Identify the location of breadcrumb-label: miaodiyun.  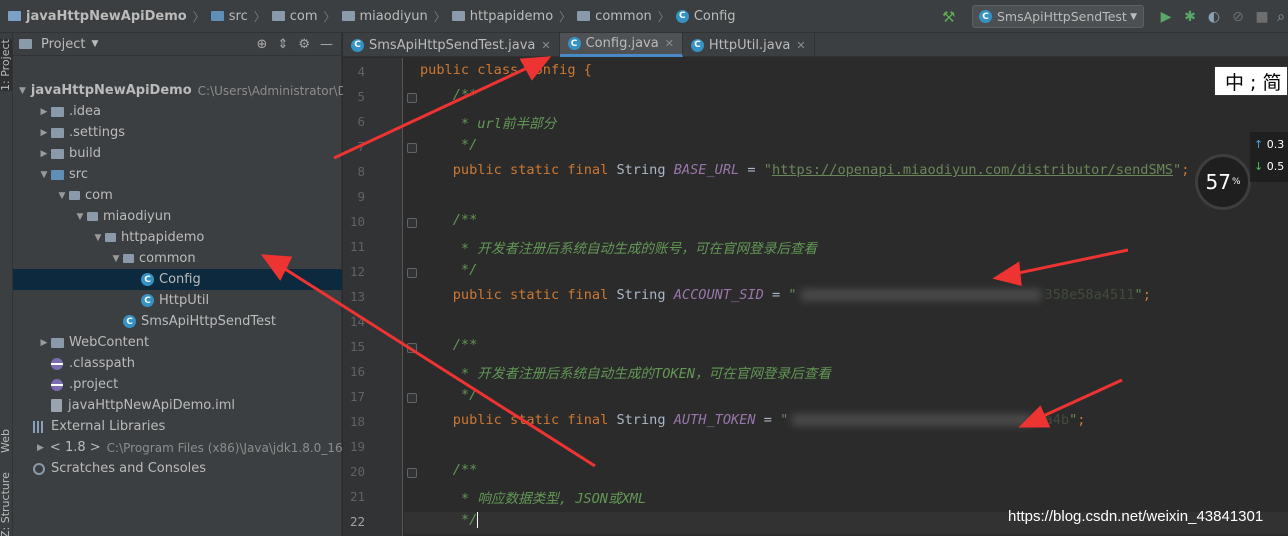
(393, 16).